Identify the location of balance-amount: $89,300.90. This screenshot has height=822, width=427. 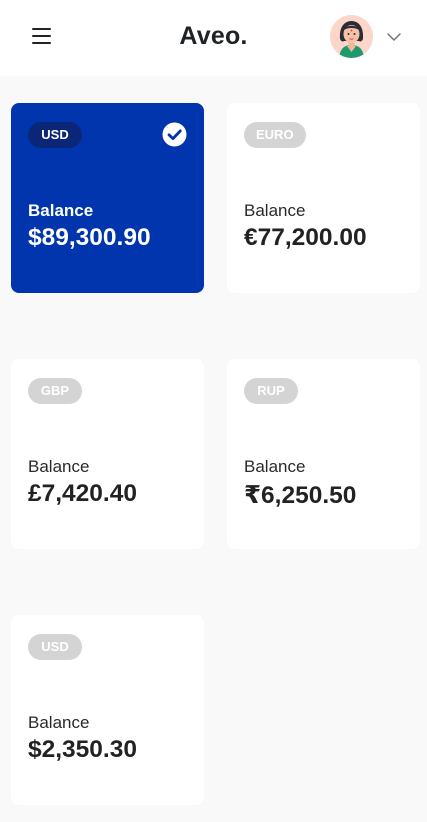
(89, 237).